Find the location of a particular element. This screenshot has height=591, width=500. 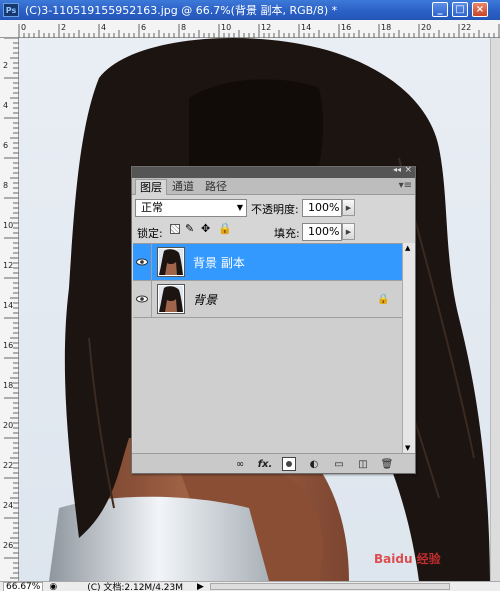

chevron-down-icon: ▼ is located at coordinates (239, 207).